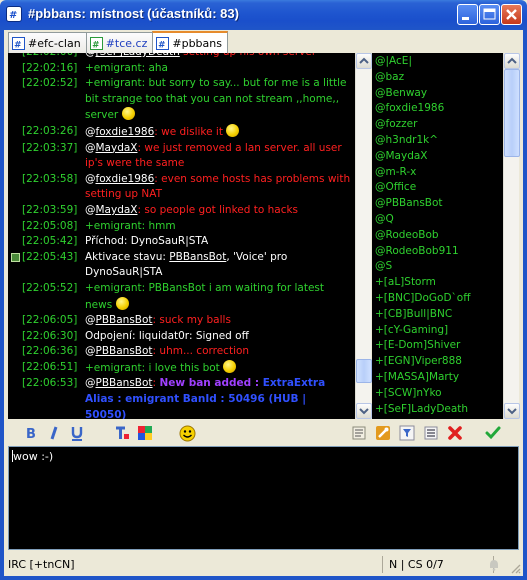  I want to click on message-text: : suck my balls, so click(191, 320).